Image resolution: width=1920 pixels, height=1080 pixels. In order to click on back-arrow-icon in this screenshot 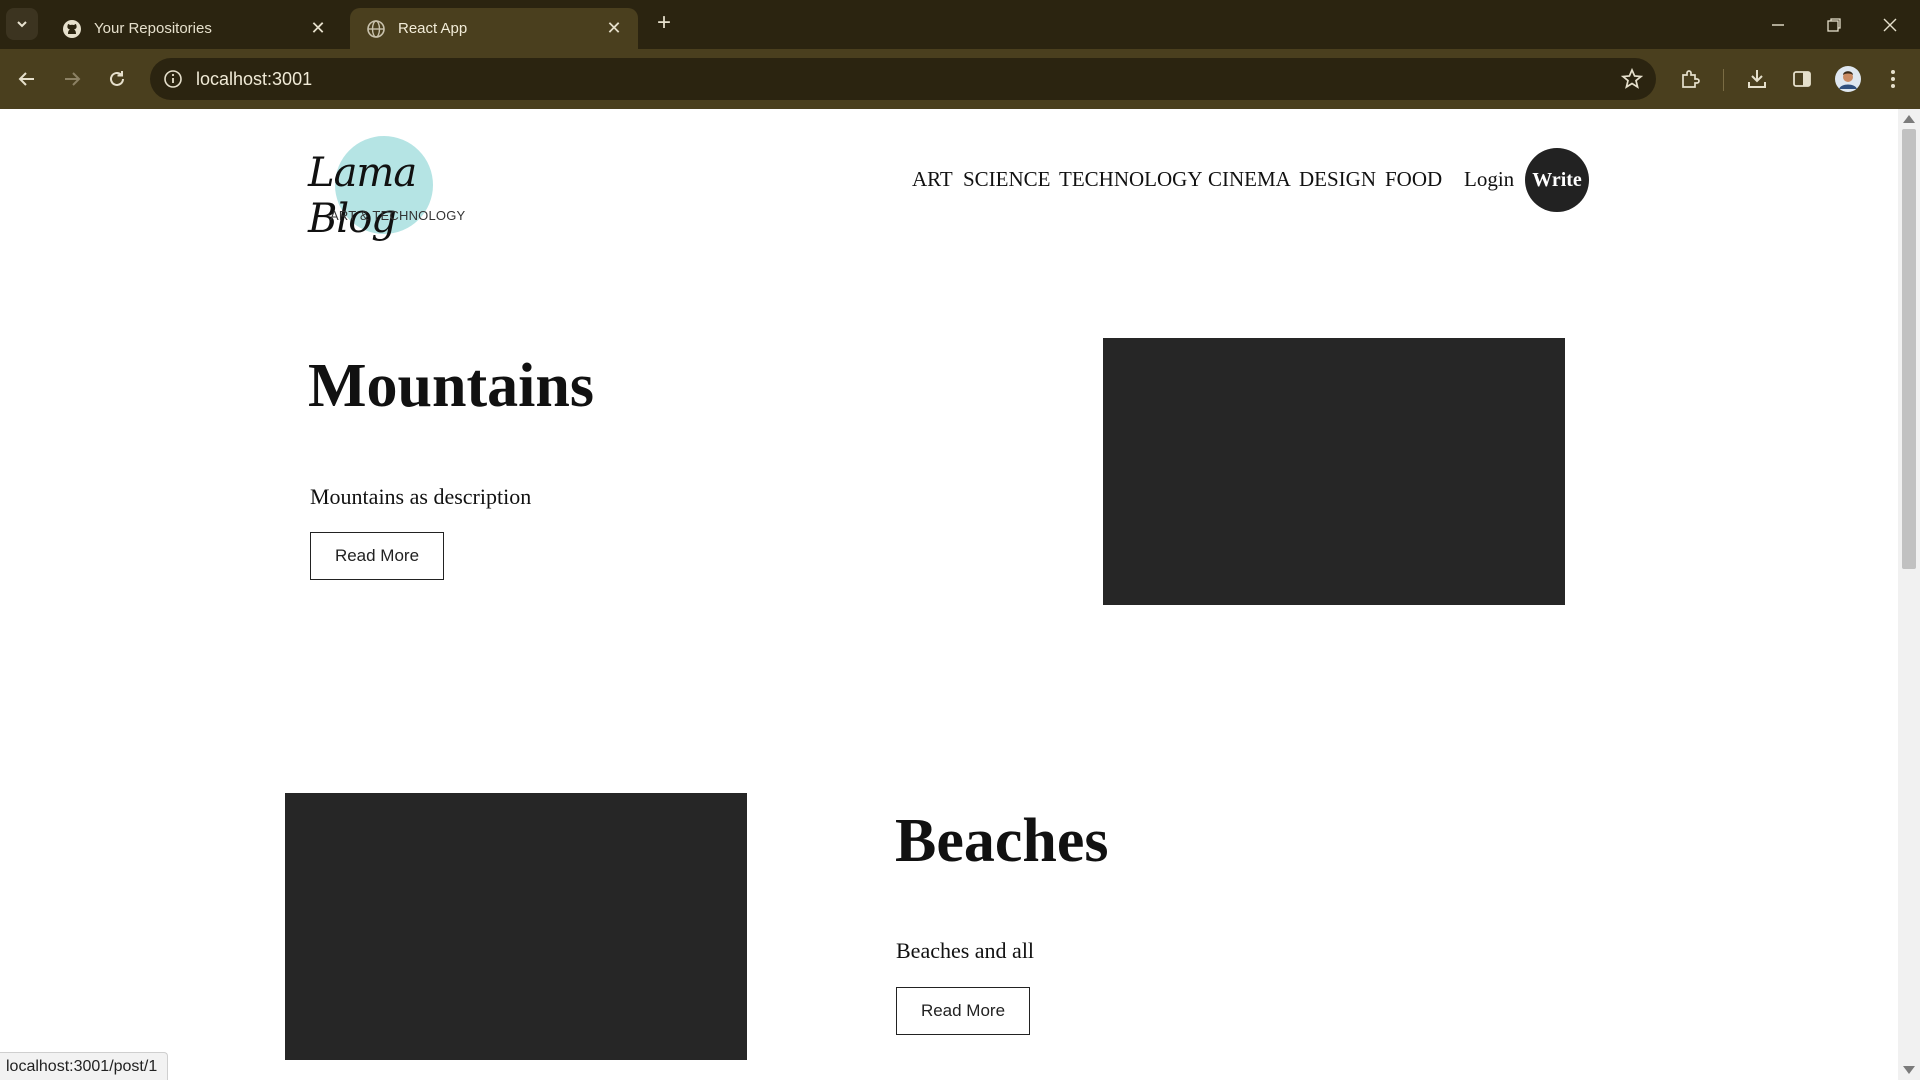, I will do `click(27, 79)`.